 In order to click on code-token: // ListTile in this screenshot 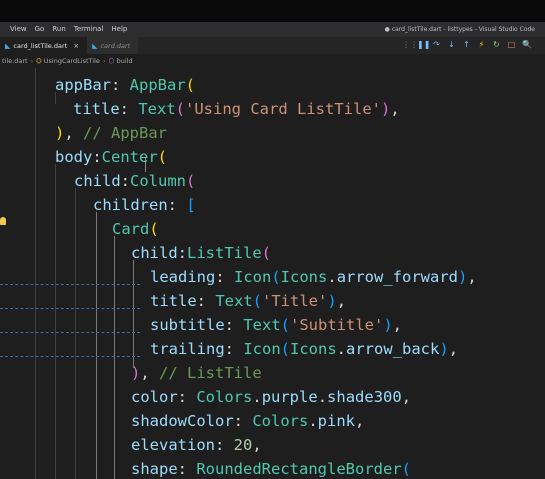, I will do `click(210, 373)`.